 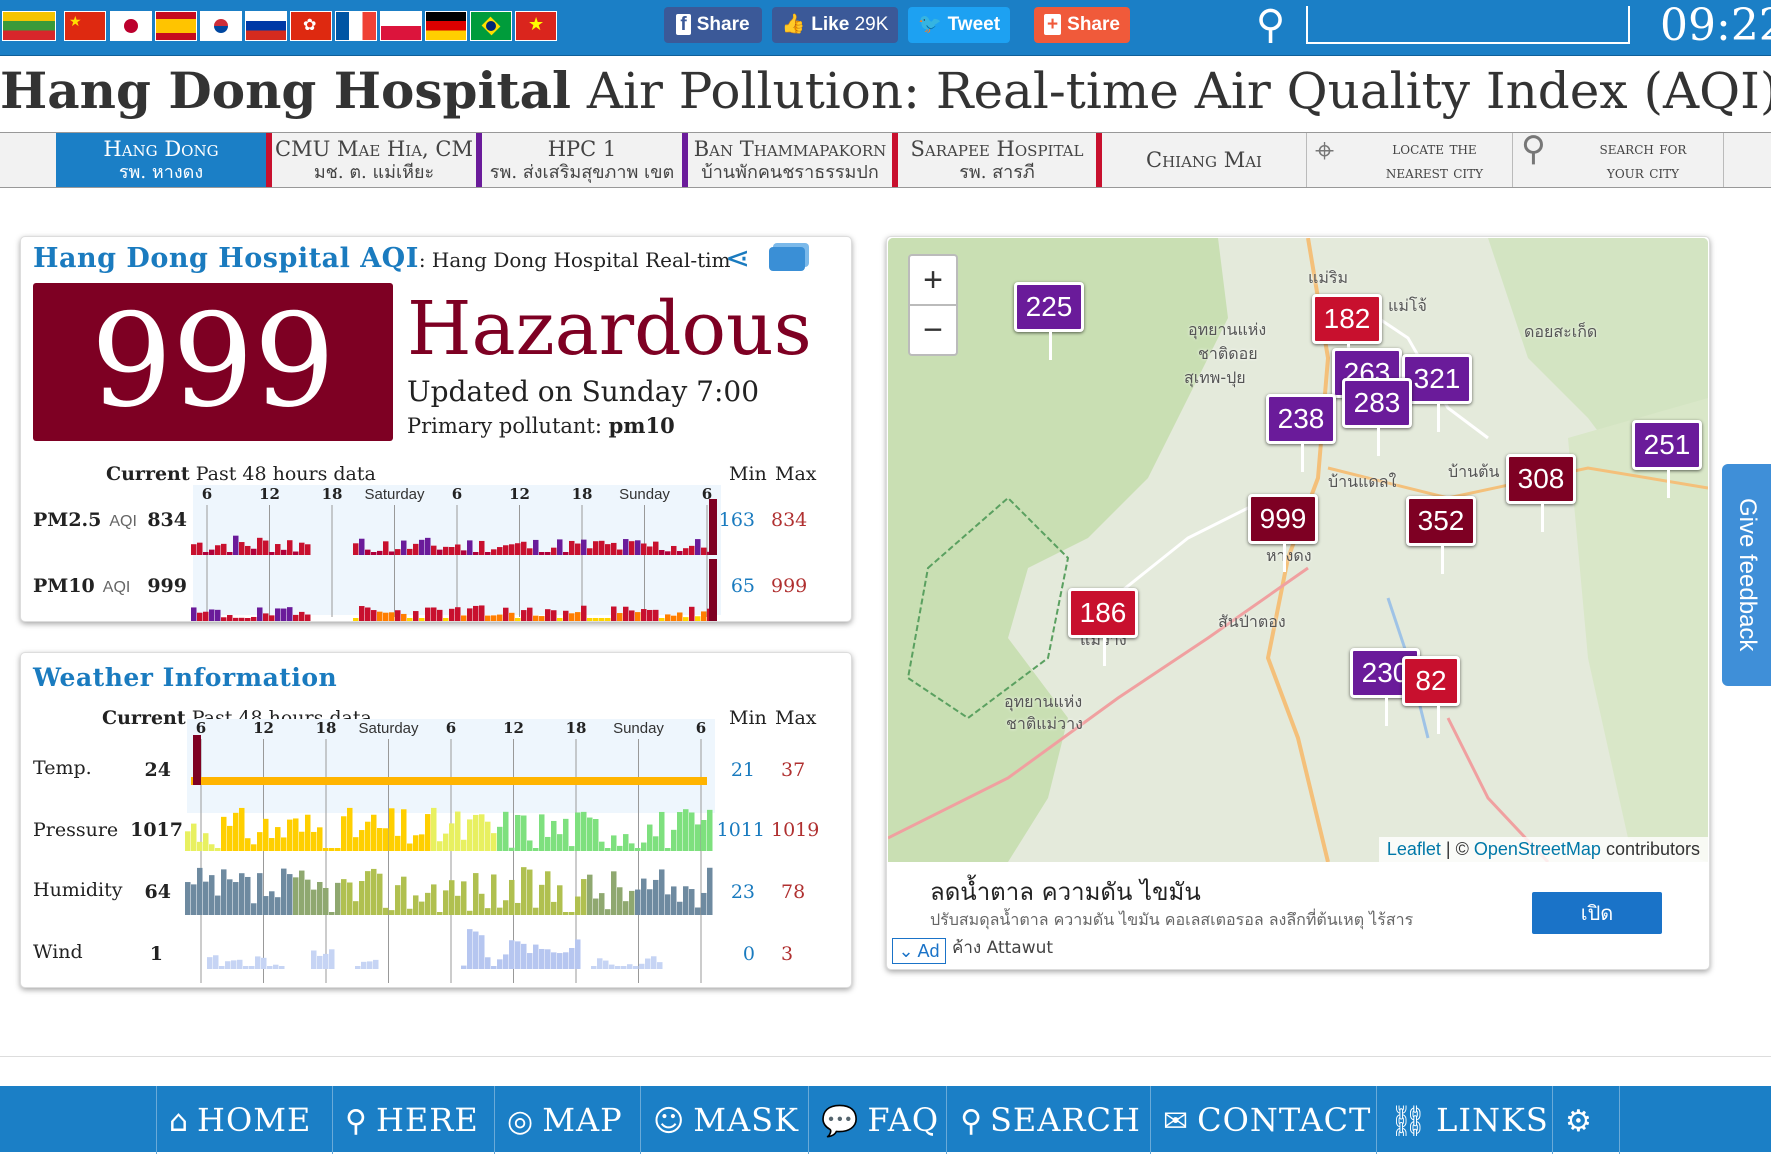 What do you see at coordinates (1437, 393) in the screenshot?
I see `map-marker: 321` at bounding box center [1437, 393].